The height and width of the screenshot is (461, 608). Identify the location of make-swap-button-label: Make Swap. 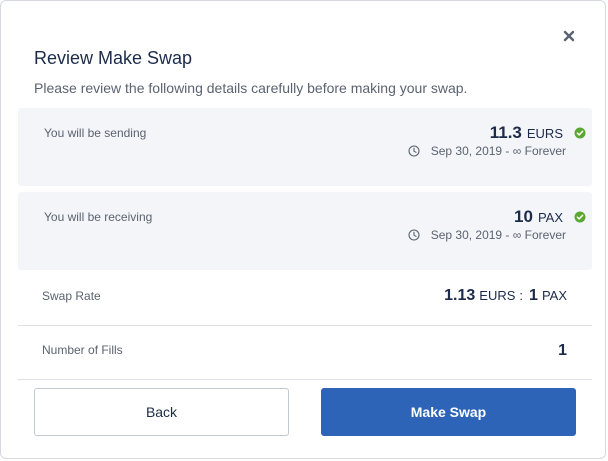
(448, 412).